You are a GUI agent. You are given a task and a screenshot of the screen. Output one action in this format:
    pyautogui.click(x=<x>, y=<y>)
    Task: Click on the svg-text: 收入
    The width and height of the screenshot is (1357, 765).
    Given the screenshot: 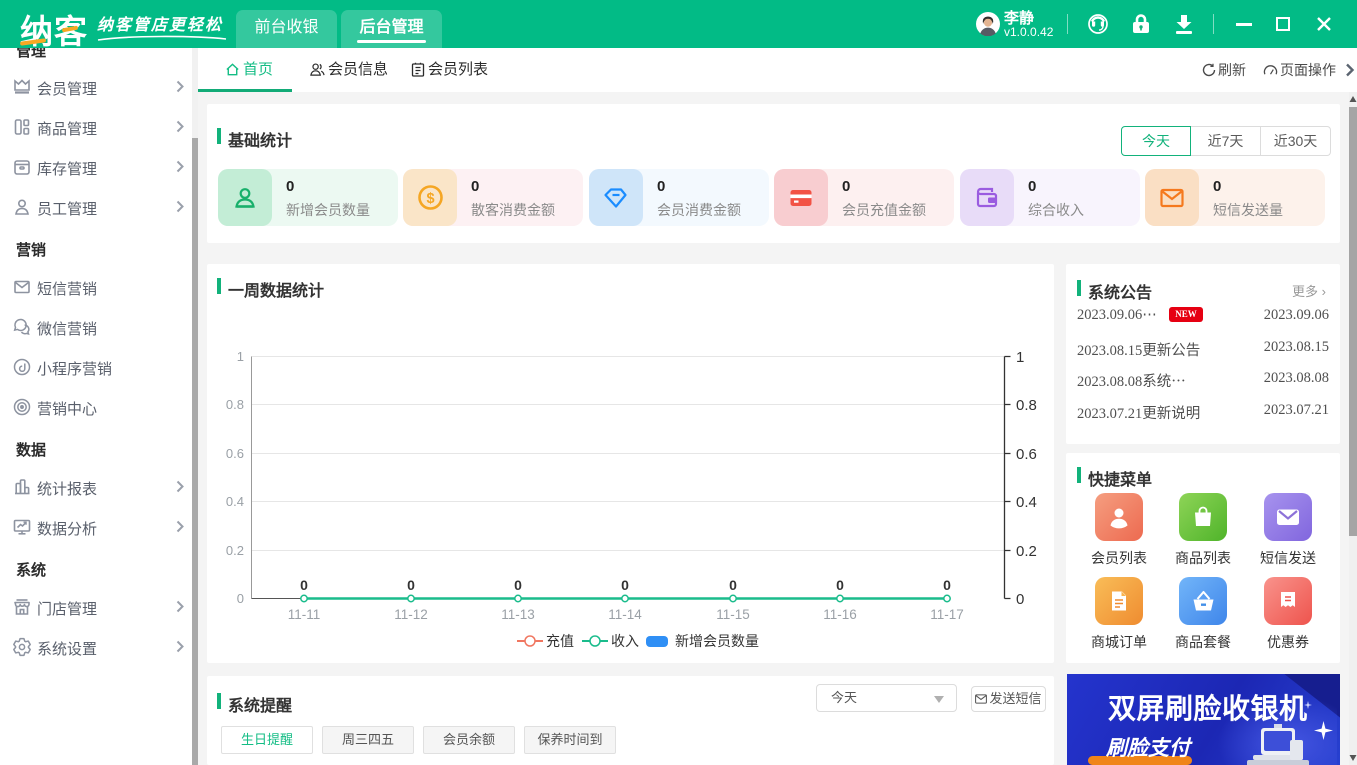 What is the action you would take?
    pyautogui.click(x=625, y=641)
    